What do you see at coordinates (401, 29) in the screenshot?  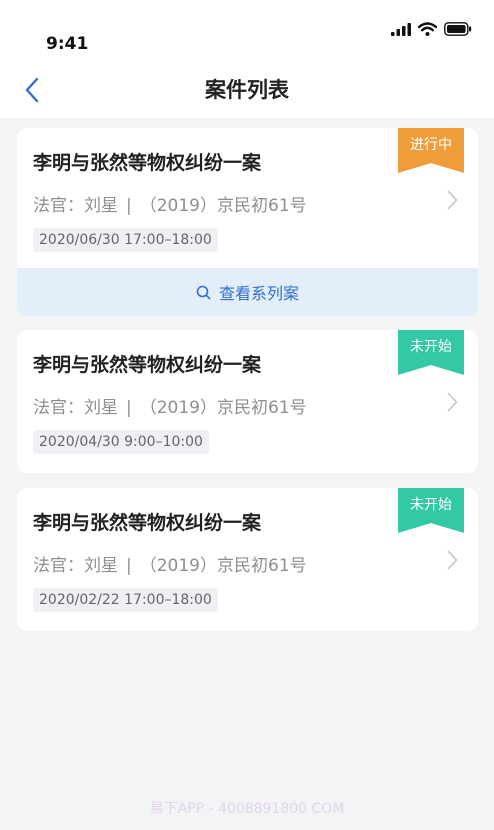 I see `signal-icon` at bounding box center [401, 29].